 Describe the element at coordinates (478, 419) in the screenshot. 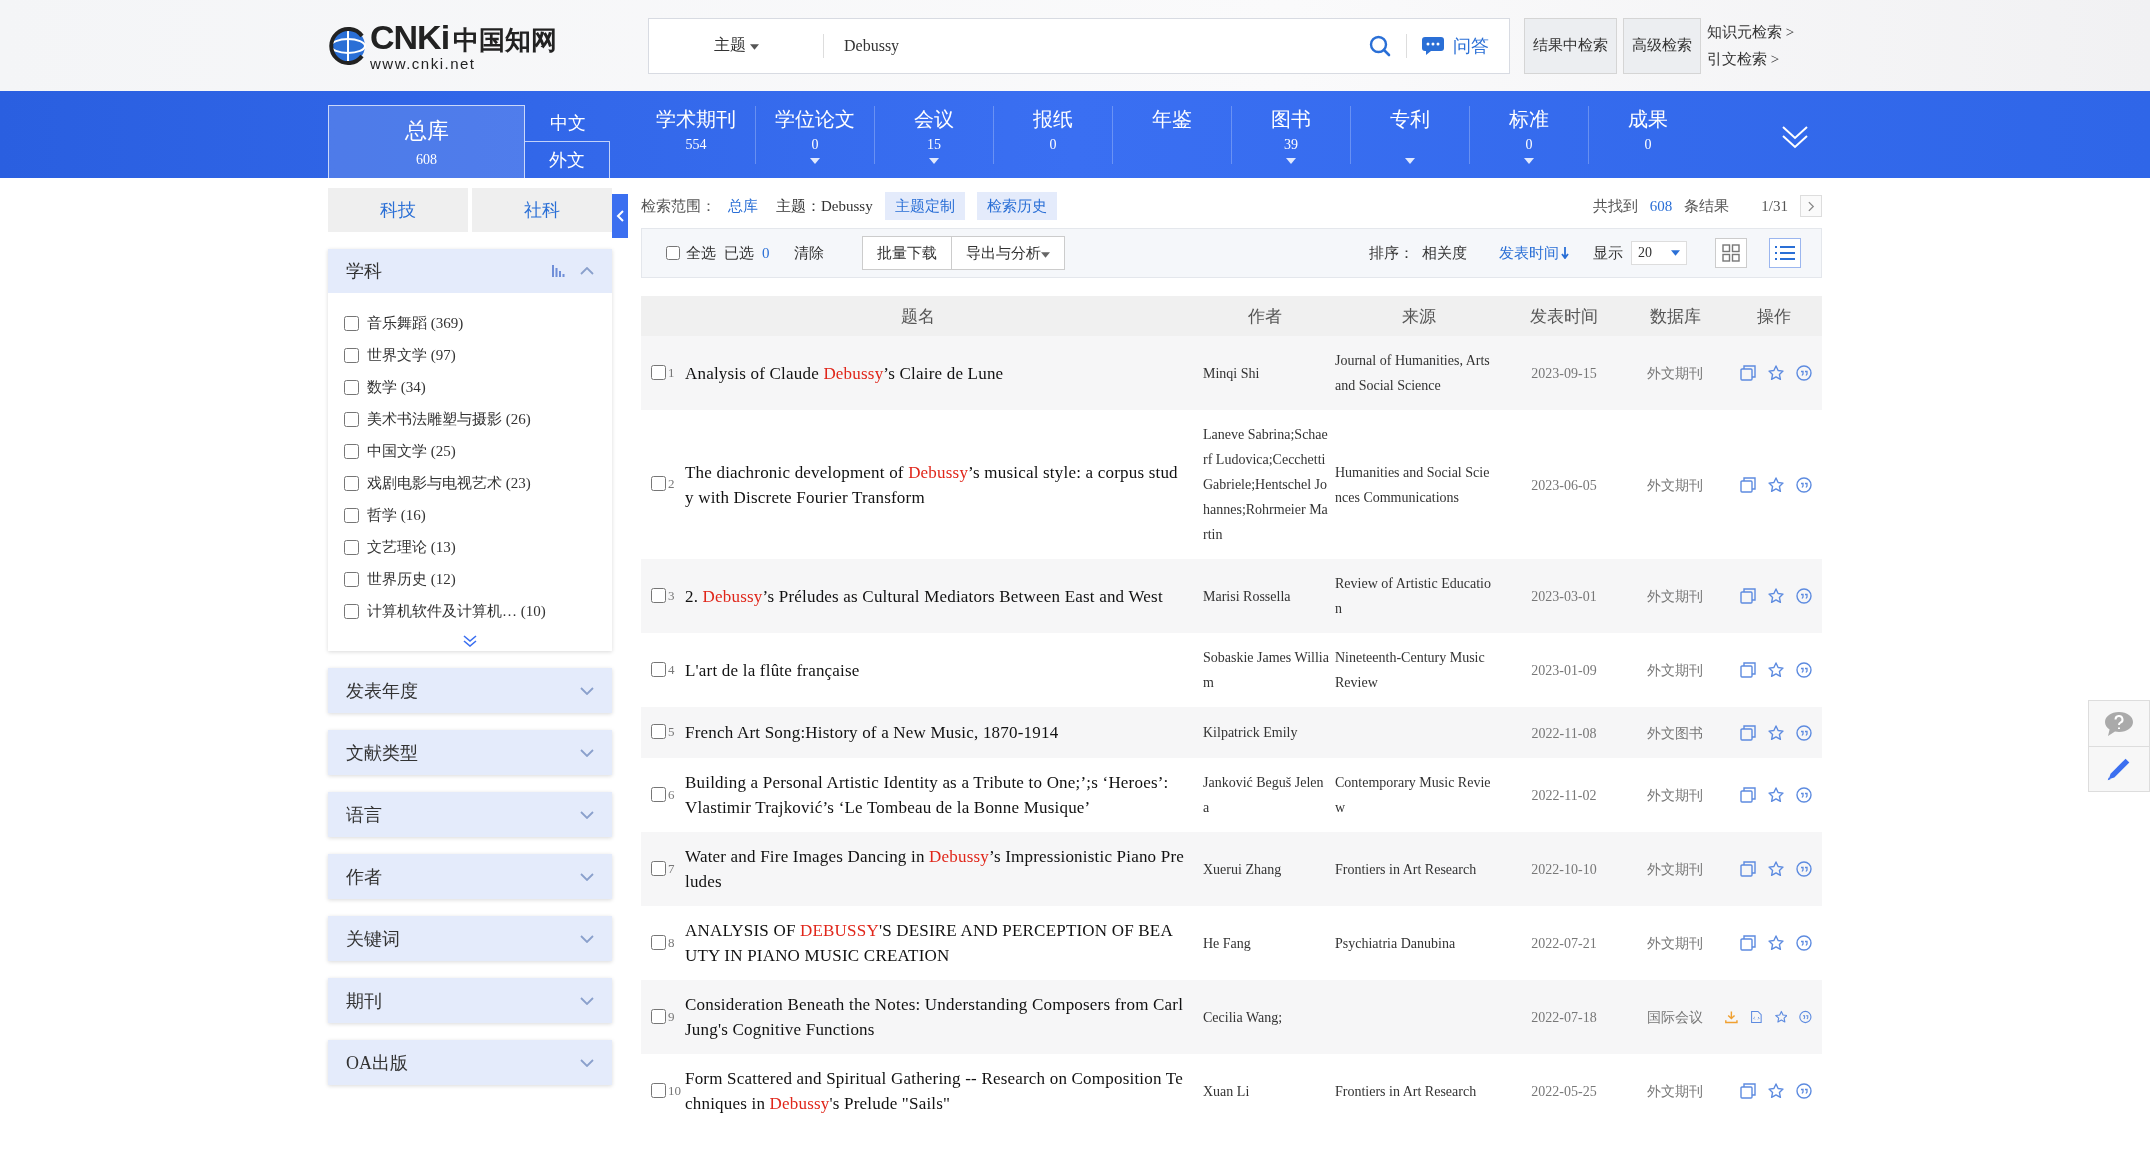

I see `facet-option: 美术书法雕塑与摄影 (26)` at that location.